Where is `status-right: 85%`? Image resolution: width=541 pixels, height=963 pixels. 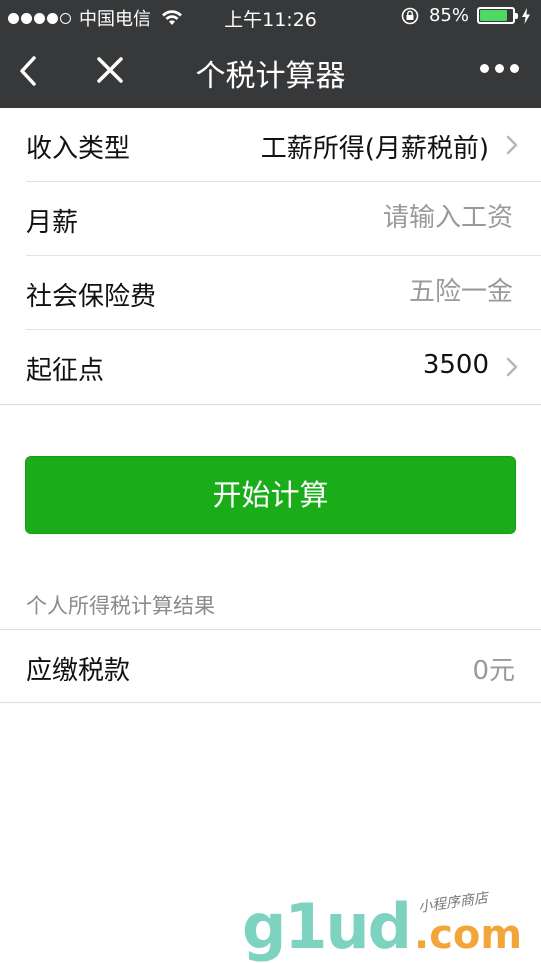 status-right: 85% is located at coordinates (466, 15).